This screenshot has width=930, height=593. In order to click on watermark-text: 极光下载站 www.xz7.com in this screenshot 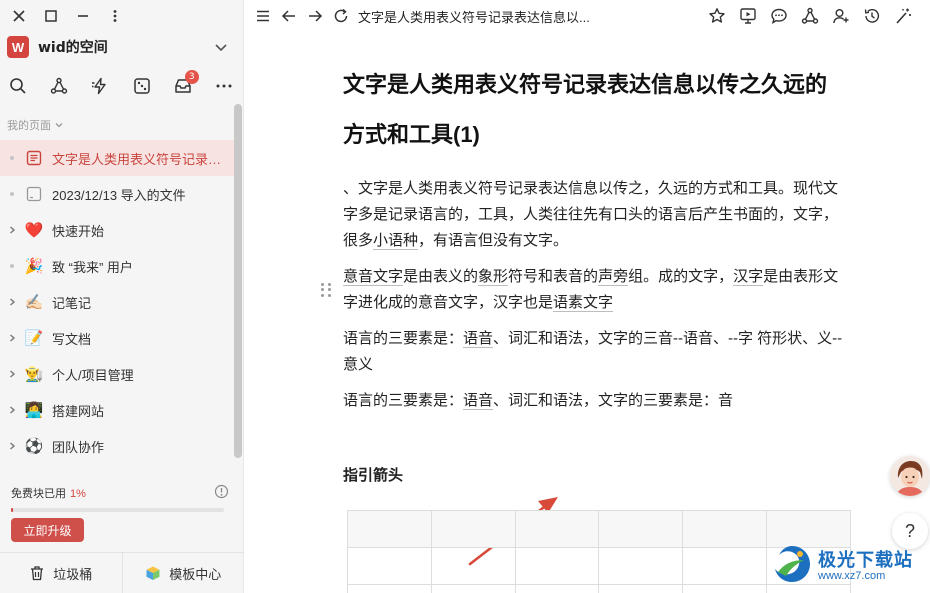, I will do `click(865, 564)`.